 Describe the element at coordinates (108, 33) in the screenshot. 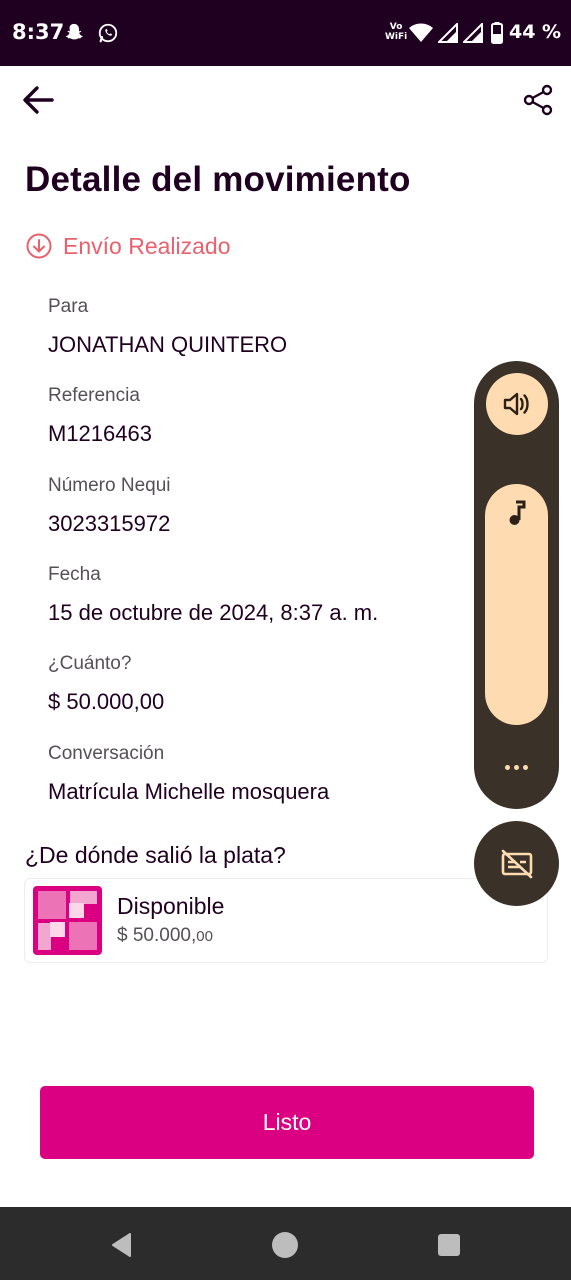

I see `whatsapp-icon` at that location.